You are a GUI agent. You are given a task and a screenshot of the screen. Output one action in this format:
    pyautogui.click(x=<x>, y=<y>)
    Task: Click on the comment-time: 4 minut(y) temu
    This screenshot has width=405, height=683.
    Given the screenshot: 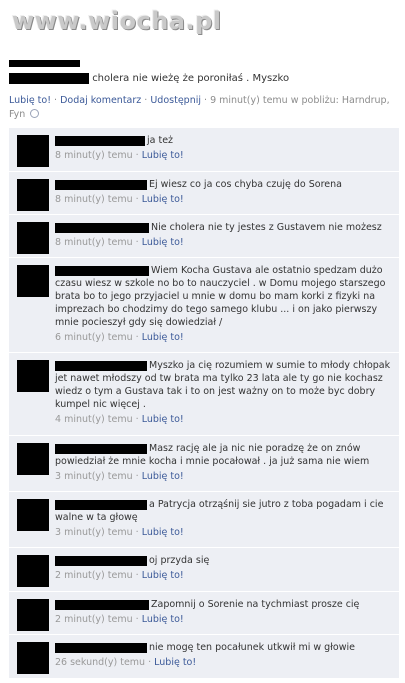 What is the action you would take?
    pyautogui.click(x=94, y=419)
    